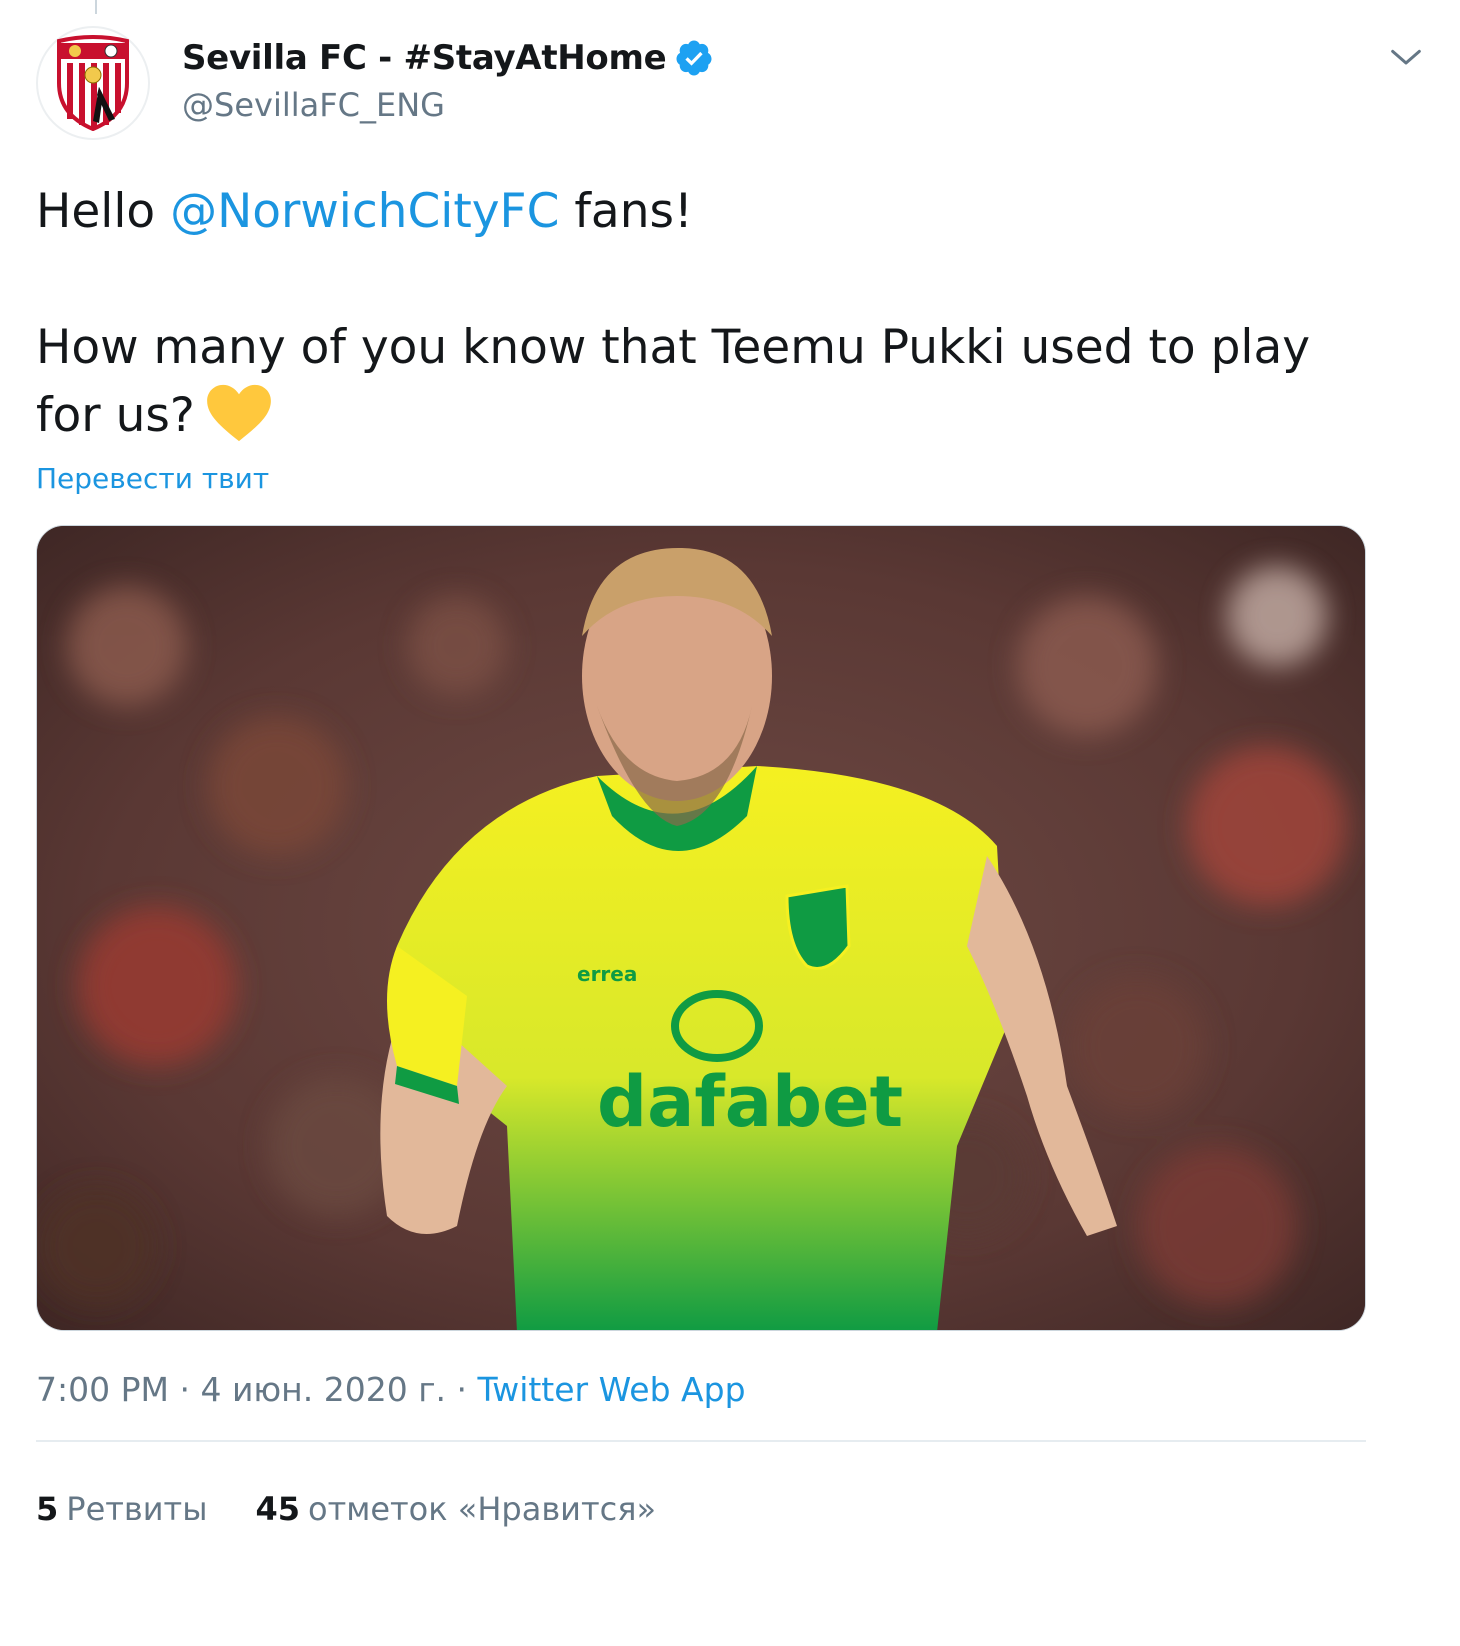 This screenshot has height=1646, width=1460. I want to click on verified-badge-icon, so click(694, 58).